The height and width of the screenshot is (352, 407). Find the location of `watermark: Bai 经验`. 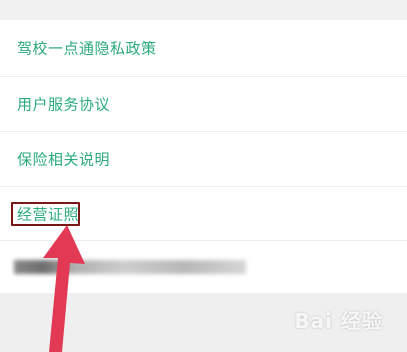

watermark: Bai 经验 is located at coordinates (338, 321).